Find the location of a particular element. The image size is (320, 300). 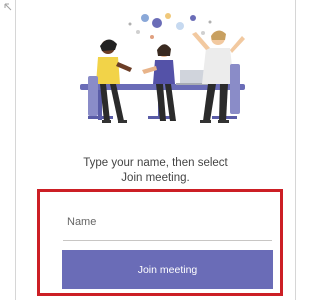

join-instructions-line-2: Join meeting. is located at coordinates (155, 178).